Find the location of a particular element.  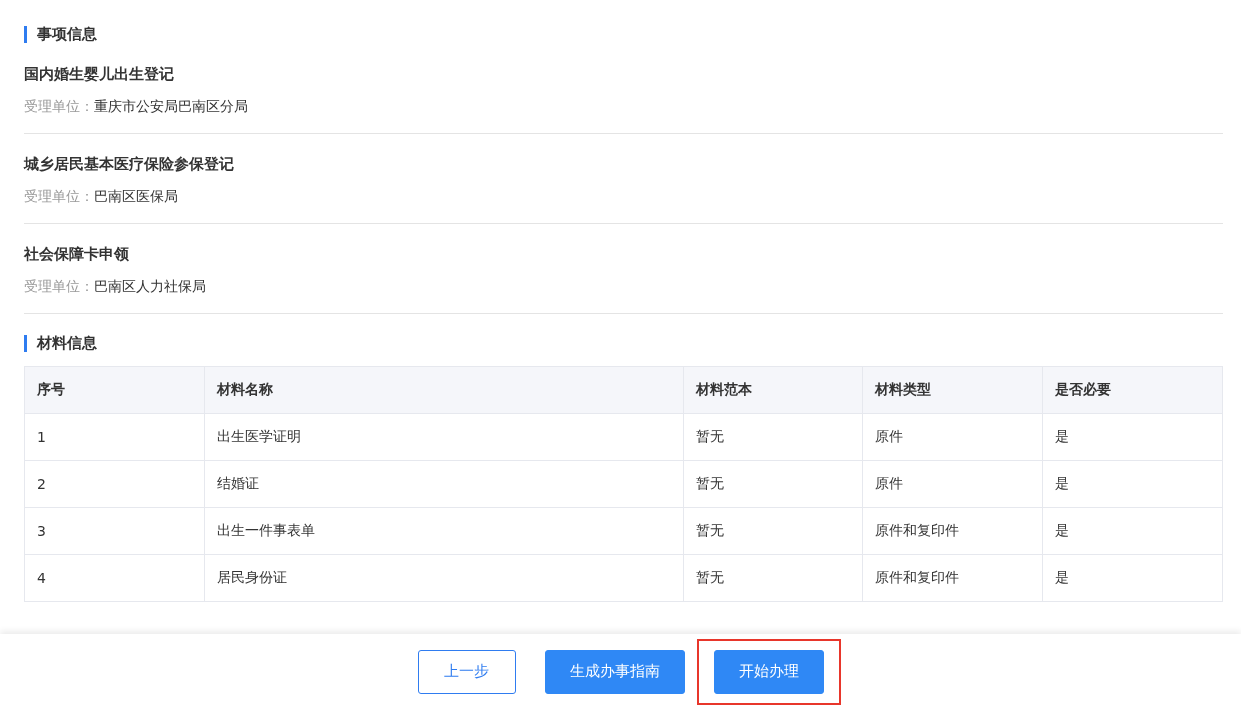

agency-text: 受理单位：巴南区人力社保局 is located at coordinates (115, 287).